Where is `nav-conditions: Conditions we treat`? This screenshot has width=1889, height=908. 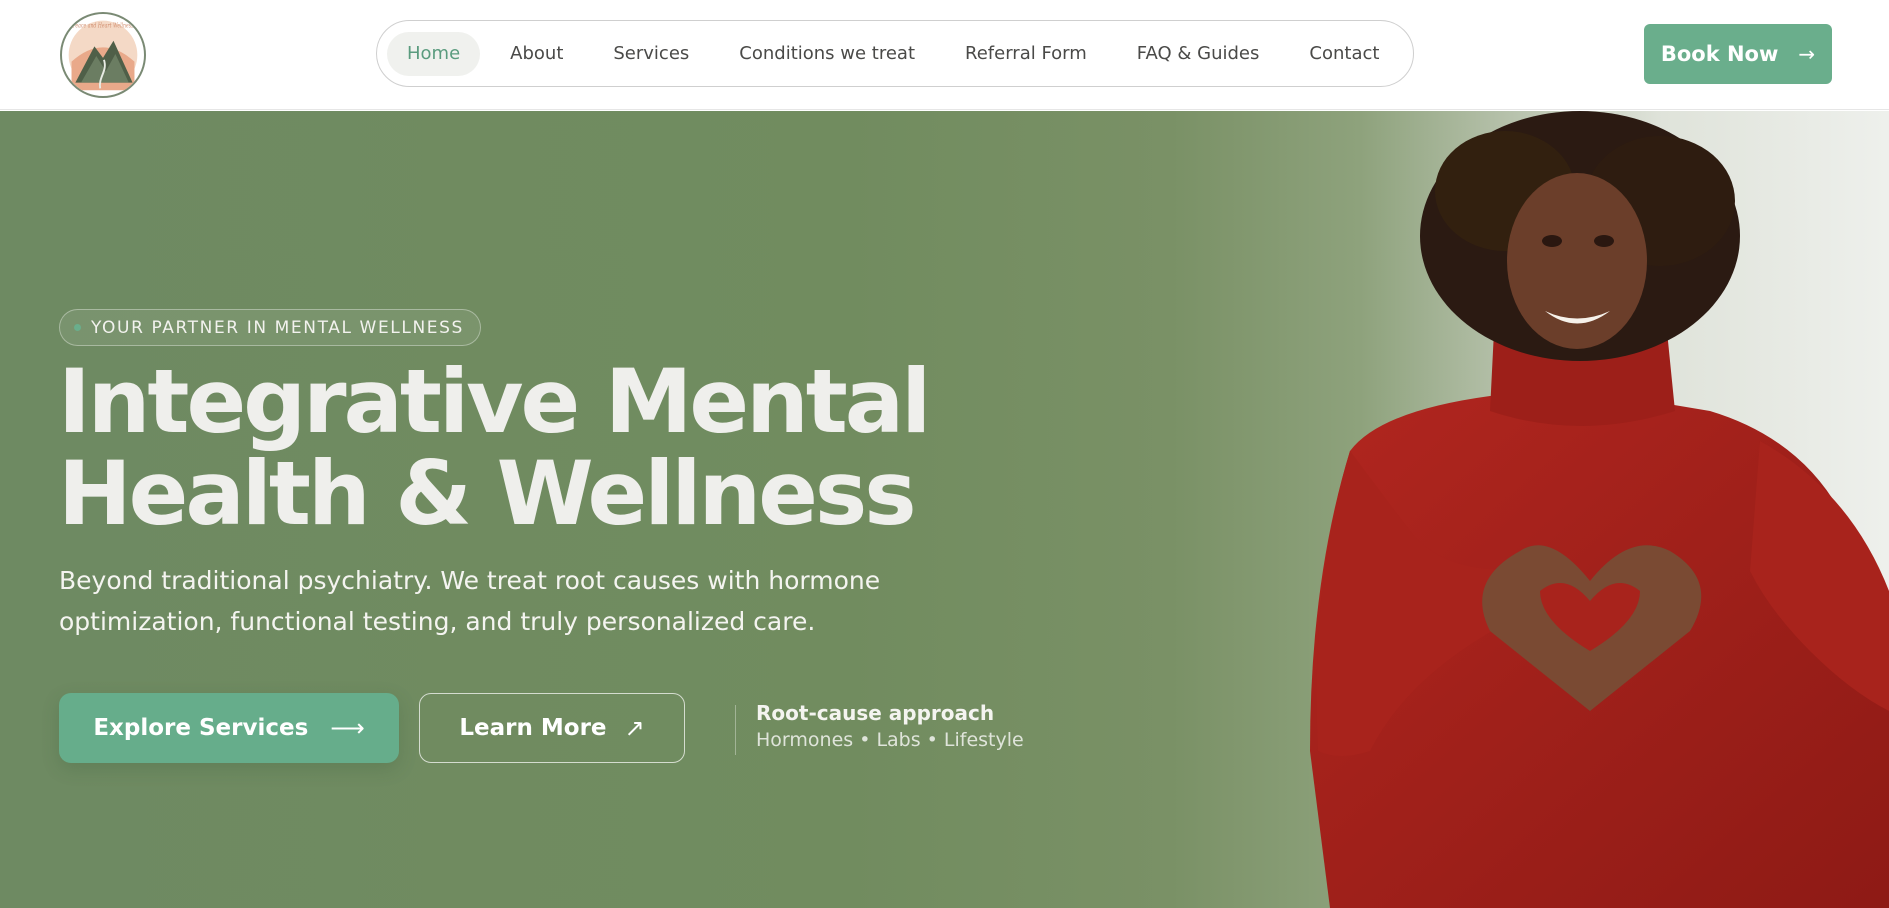 nav-conditions: Conditions we treat is located at coordinates (827, 54).